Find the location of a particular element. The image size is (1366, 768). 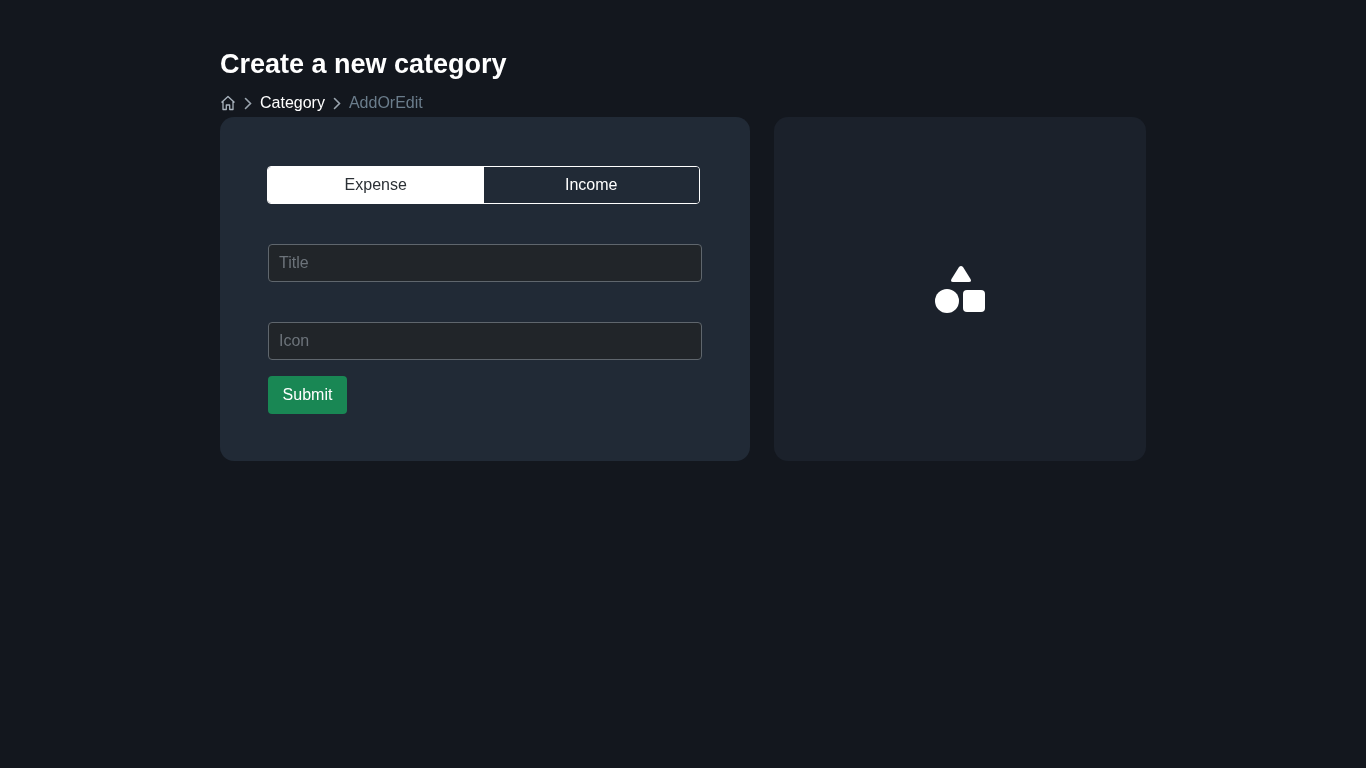

breadcrumb-current: AddOrEdit is located at coordinates (385, 103).